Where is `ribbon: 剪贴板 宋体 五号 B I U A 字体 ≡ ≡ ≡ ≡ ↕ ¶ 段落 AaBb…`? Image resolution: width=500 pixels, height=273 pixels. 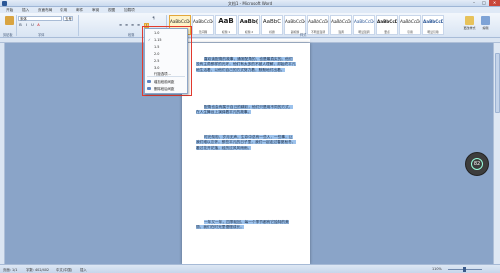 ribbon: 剪贴板 宋体 五号 B I U A 字体 ≡ ≡ ≡ ≡ ↕ ¶ 段落 AaBb… is located at coordinates (250, 25).